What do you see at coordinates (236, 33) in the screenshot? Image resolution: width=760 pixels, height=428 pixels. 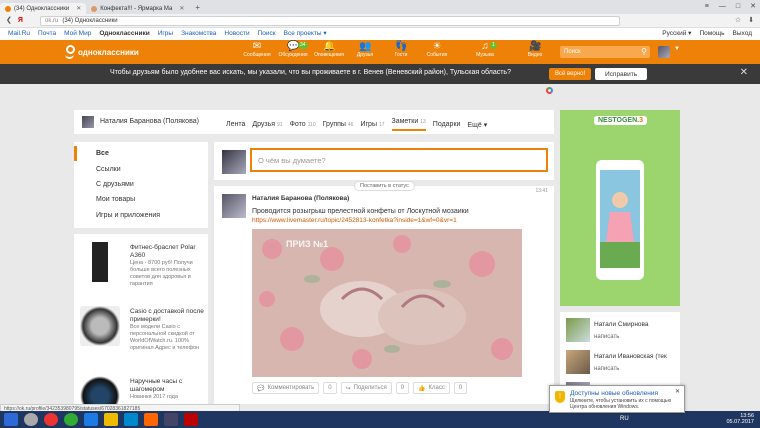 I see `portal-link-news: Новости` at bounding box center [236, 33].